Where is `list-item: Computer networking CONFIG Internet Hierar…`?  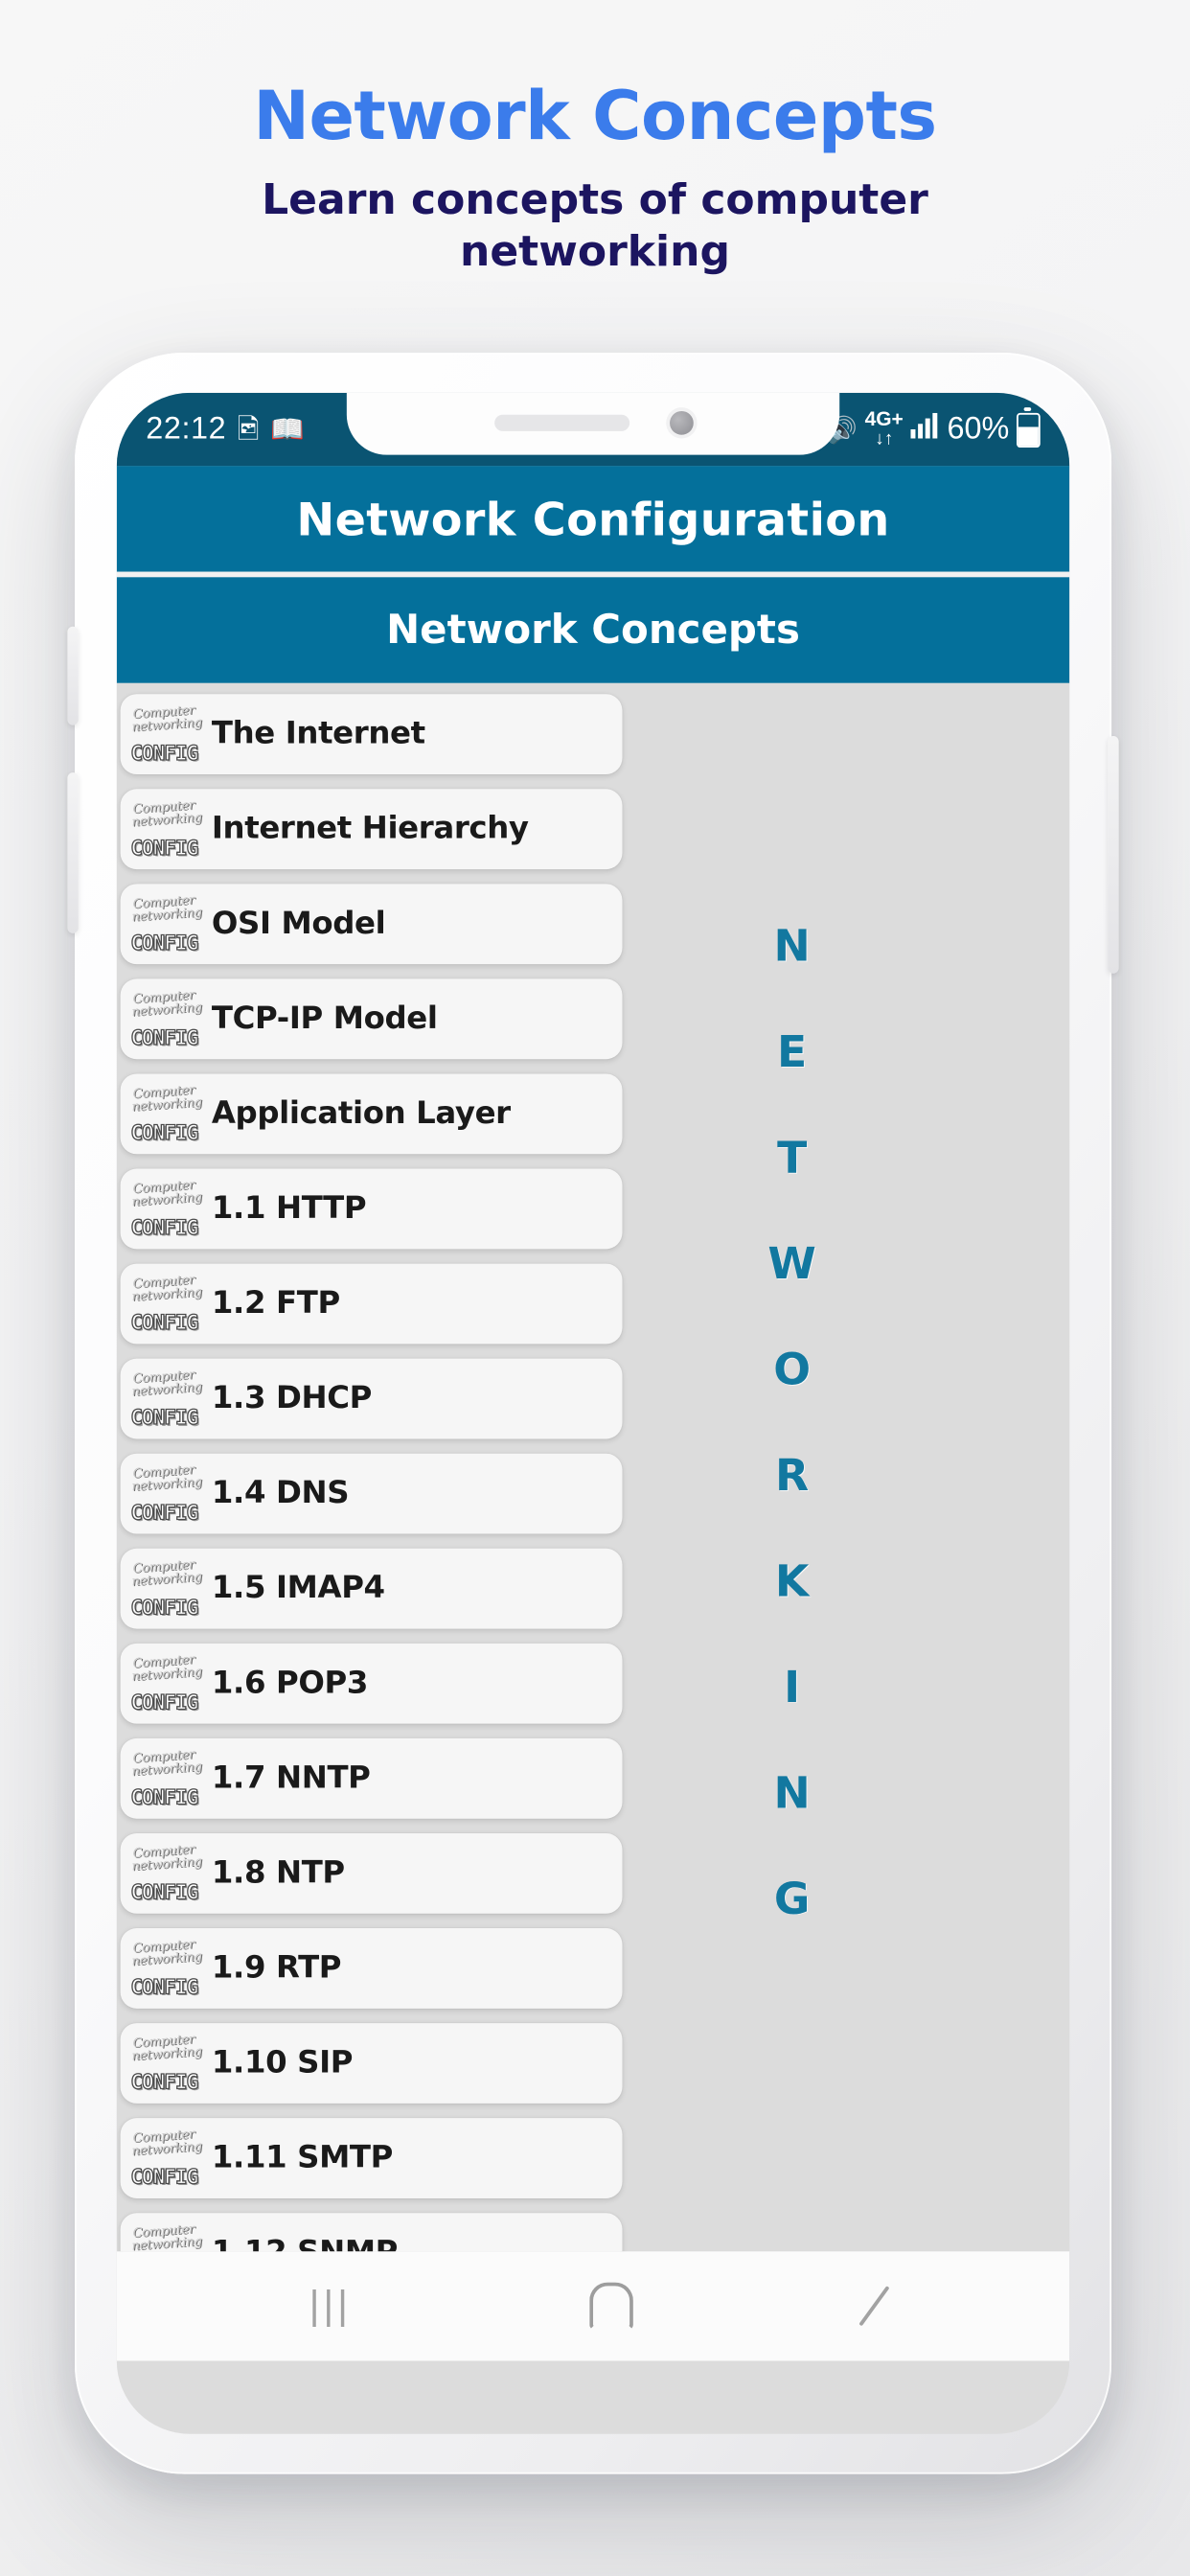
list-item: Computer networking CONFIG Internet Hierar… is located at coordinates (372, 829).